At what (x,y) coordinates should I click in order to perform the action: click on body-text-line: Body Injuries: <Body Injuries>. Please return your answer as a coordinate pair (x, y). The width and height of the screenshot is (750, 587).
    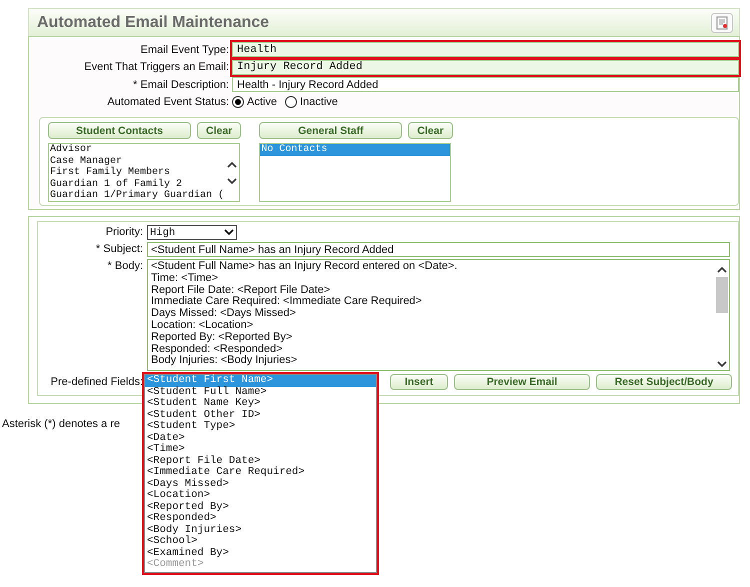
    Looking at the image, I should click on (224, 361).